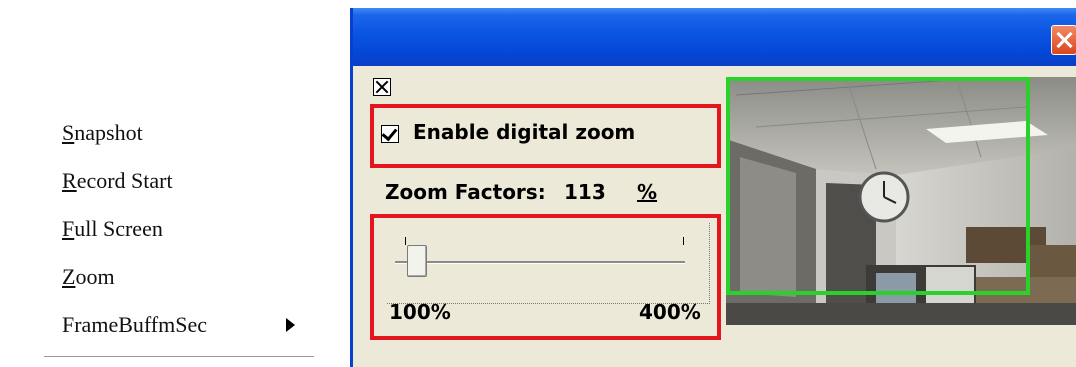 The width and height of the screenshot is (1076, 367). Describe the element at coordinates (95, 276) in the screenshot. I see `menu-item-label: oom` at that location.